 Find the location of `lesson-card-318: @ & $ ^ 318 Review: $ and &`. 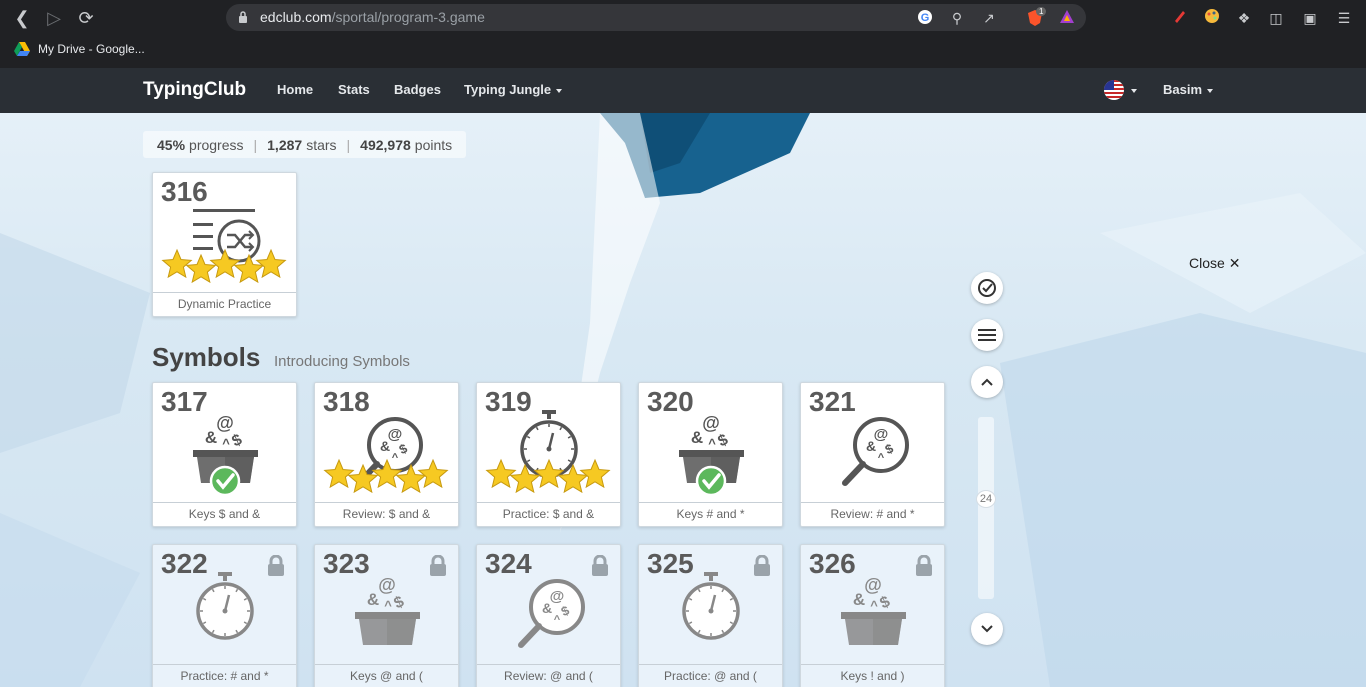

lesson-card-318: @ & $ ^ 318 Review: $ and & is located at coordinates (386, 454).